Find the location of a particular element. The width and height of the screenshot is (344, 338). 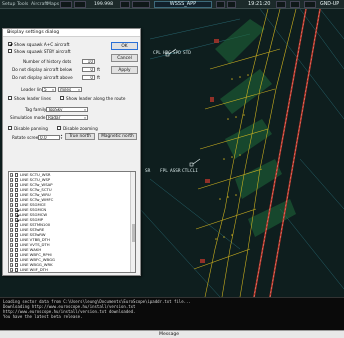

leader-unit-select: miles ▾ is located at coordinates (70, 89).